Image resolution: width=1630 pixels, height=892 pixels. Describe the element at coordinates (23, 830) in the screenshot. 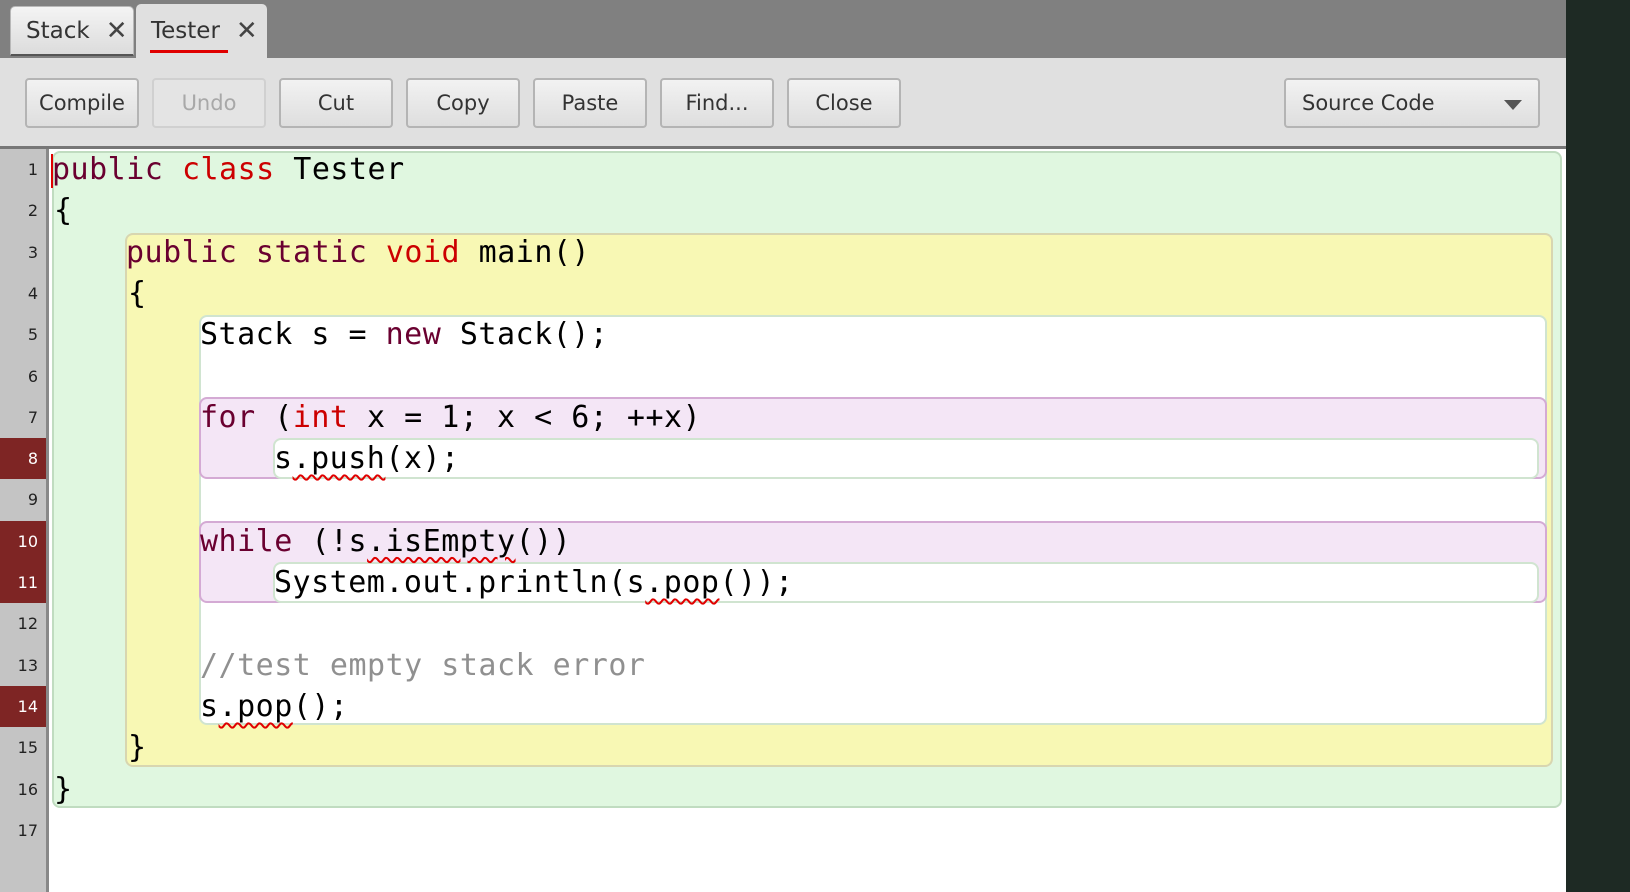

I see `line-number: 17` at that location.